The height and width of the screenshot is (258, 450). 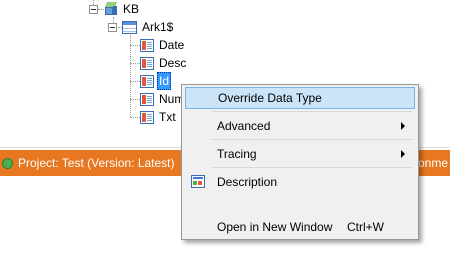 What do you see at coordinates (112, 27) in the screenshot?
I see `collapse-toggle-table` at bounding box center [112, 27].